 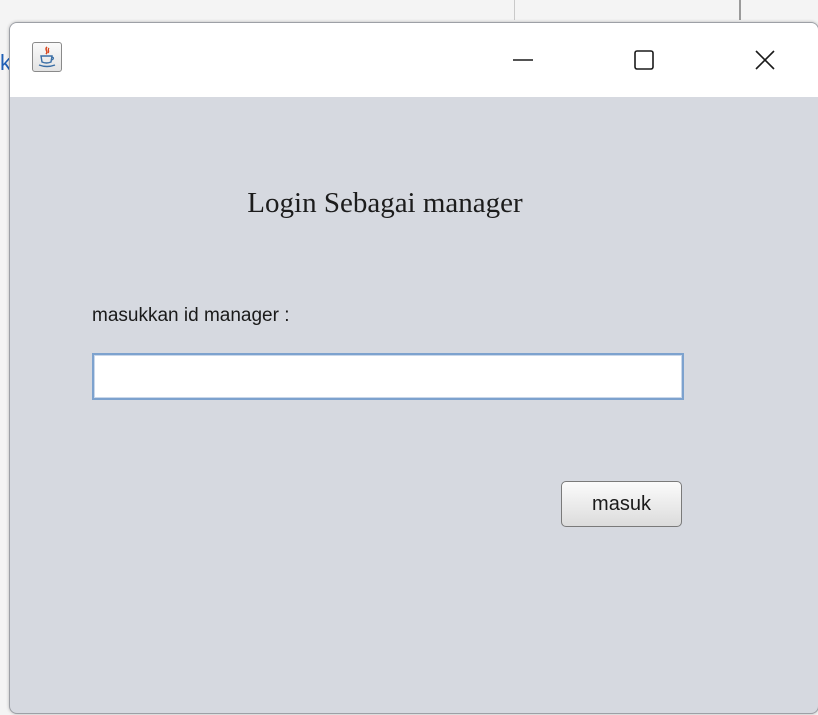 I want to click on minimize-icon, so click(x=523, y=60).